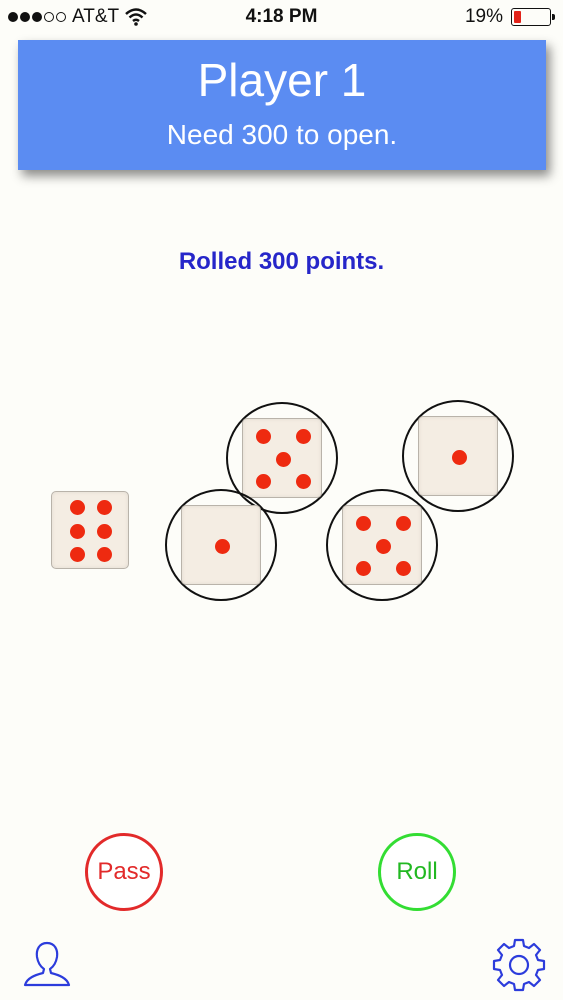 The height and width of the screenshot is (1000, 563). Describe the element at coordinates (124, 872) in the screenshot. I see `pass-button: Pass` at that location.